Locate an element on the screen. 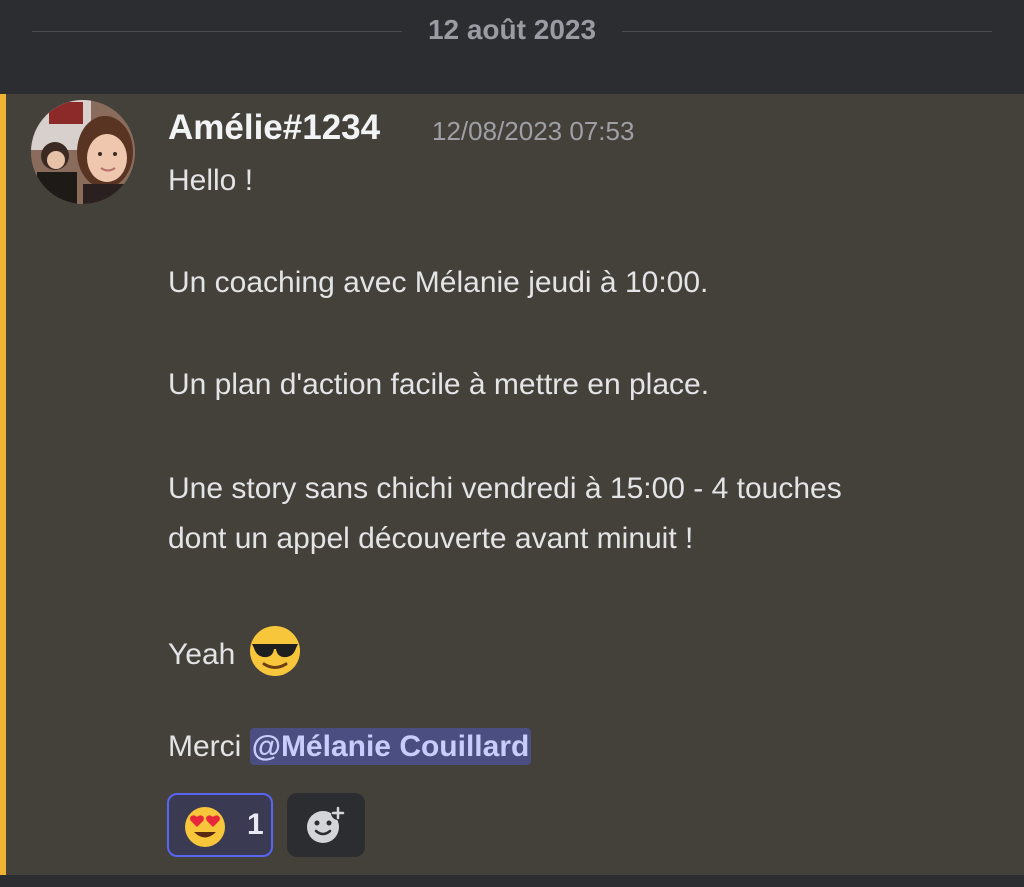  message-line-yeah: Yeah is located at coordinates (235, 651).